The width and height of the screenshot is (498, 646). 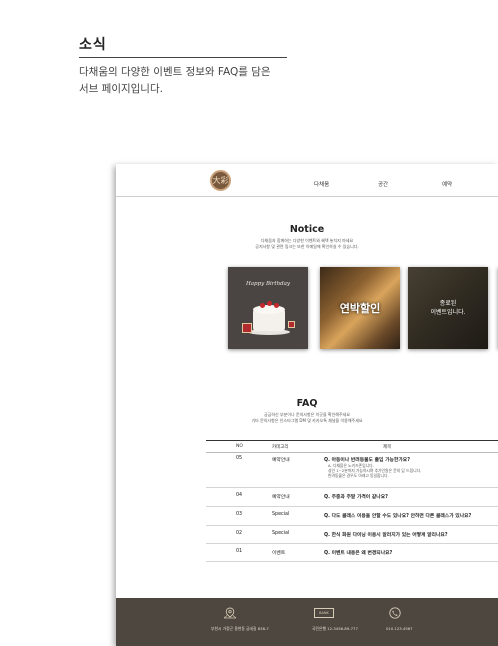 I want to click on section-title: 소식, so click(x=93, y=45).